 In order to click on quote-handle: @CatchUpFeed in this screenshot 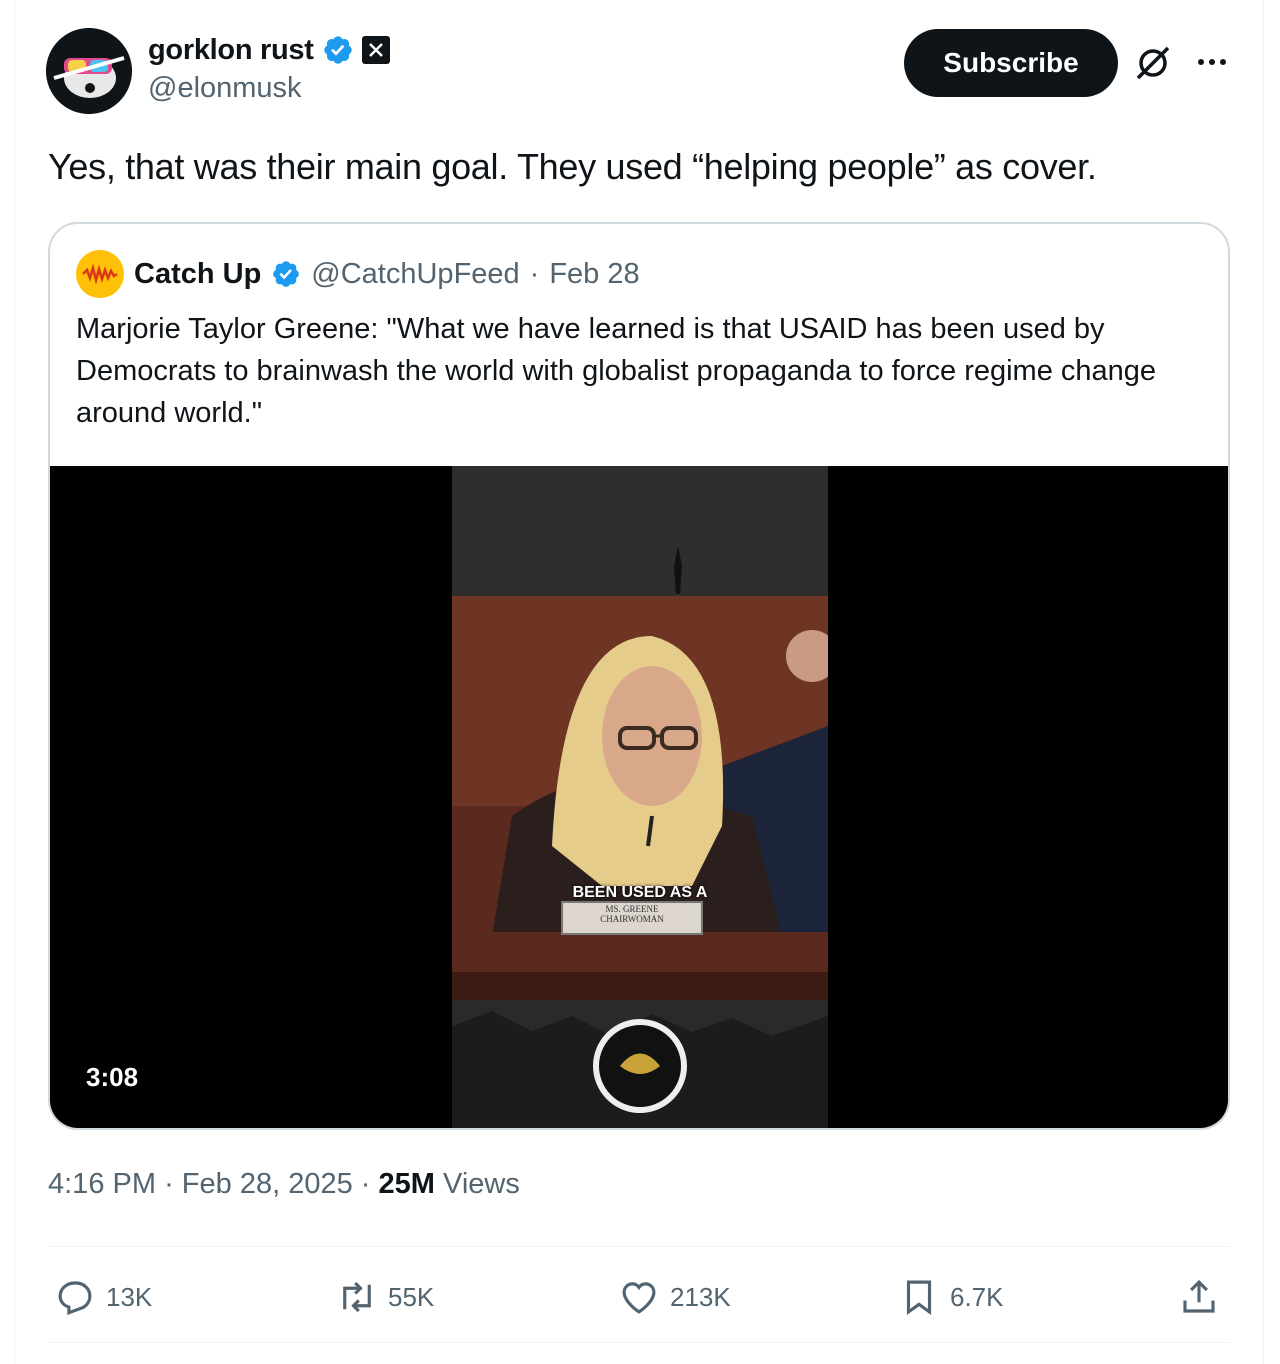, I will do `click(415, 274)`.